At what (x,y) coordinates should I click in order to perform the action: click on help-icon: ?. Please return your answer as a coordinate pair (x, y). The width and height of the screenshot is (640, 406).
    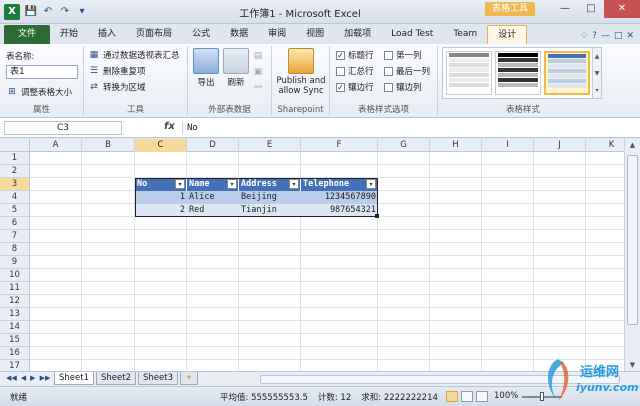
    Looking at the image, I should click on (594, 36).